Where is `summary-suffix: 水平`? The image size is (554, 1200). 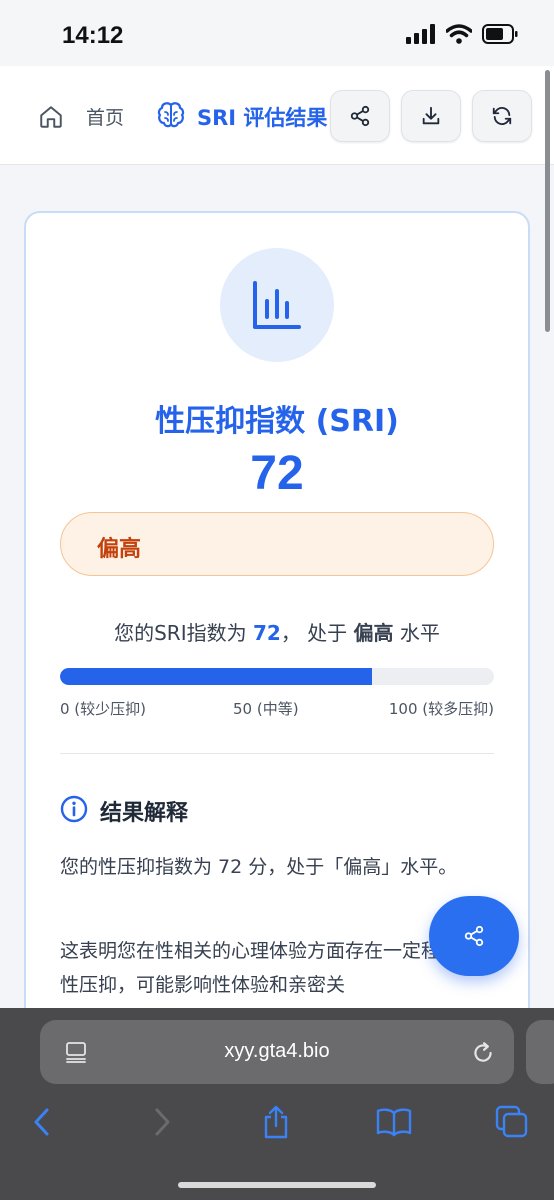 summary-suffix: 水平 is located at coordinates (419, 633).